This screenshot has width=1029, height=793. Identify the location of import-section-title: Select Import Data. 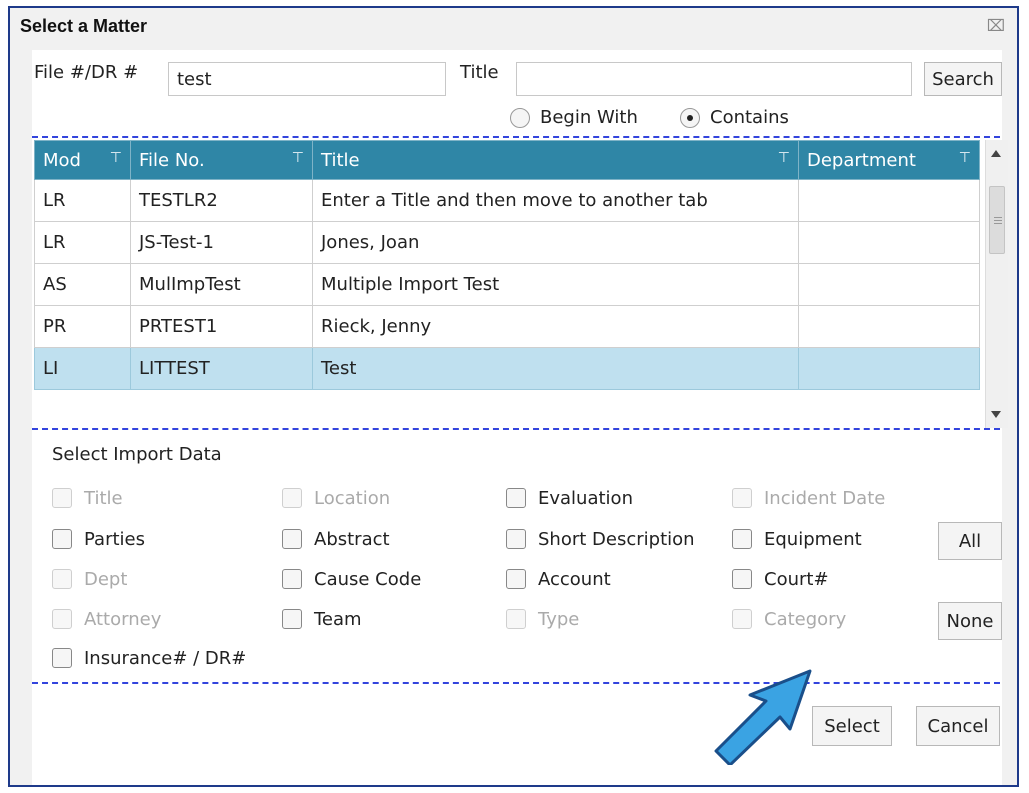
(137, 454).